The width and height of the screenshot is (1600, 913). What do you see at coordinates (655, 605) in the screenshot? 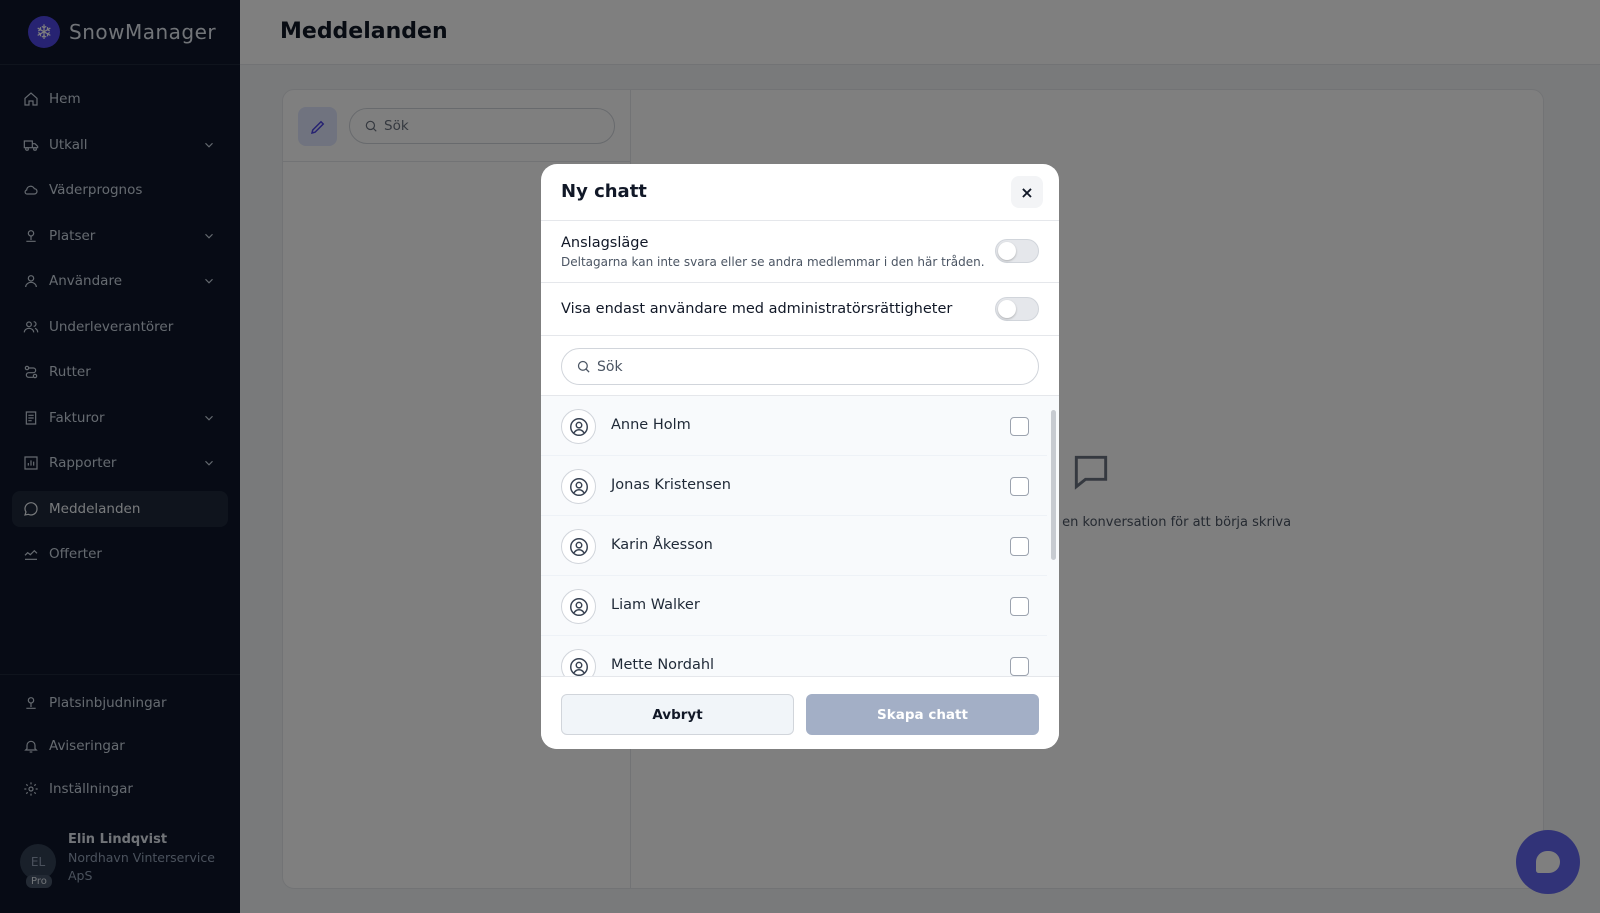
I see `user-name: Liam Walker` at bounding box center [655, 605].